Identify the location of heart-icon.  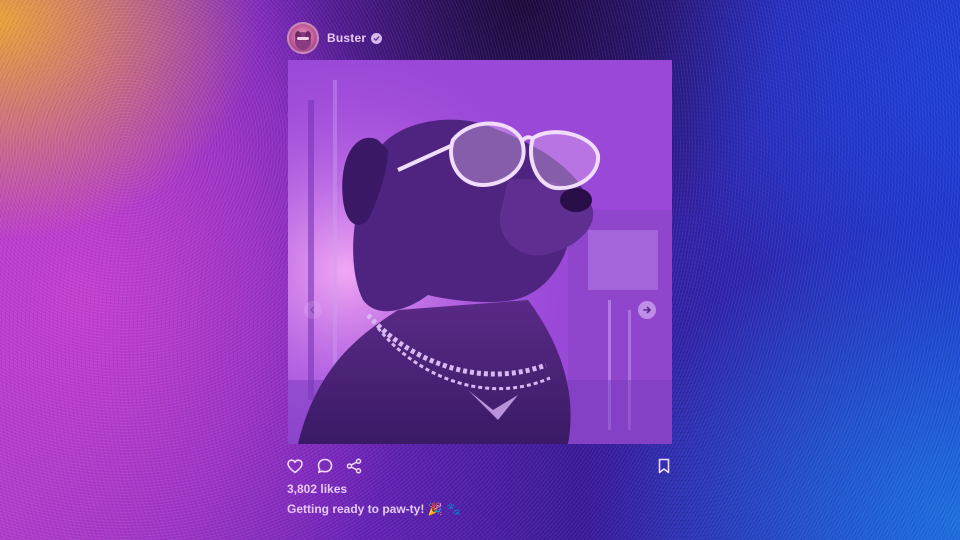
(295, 465).